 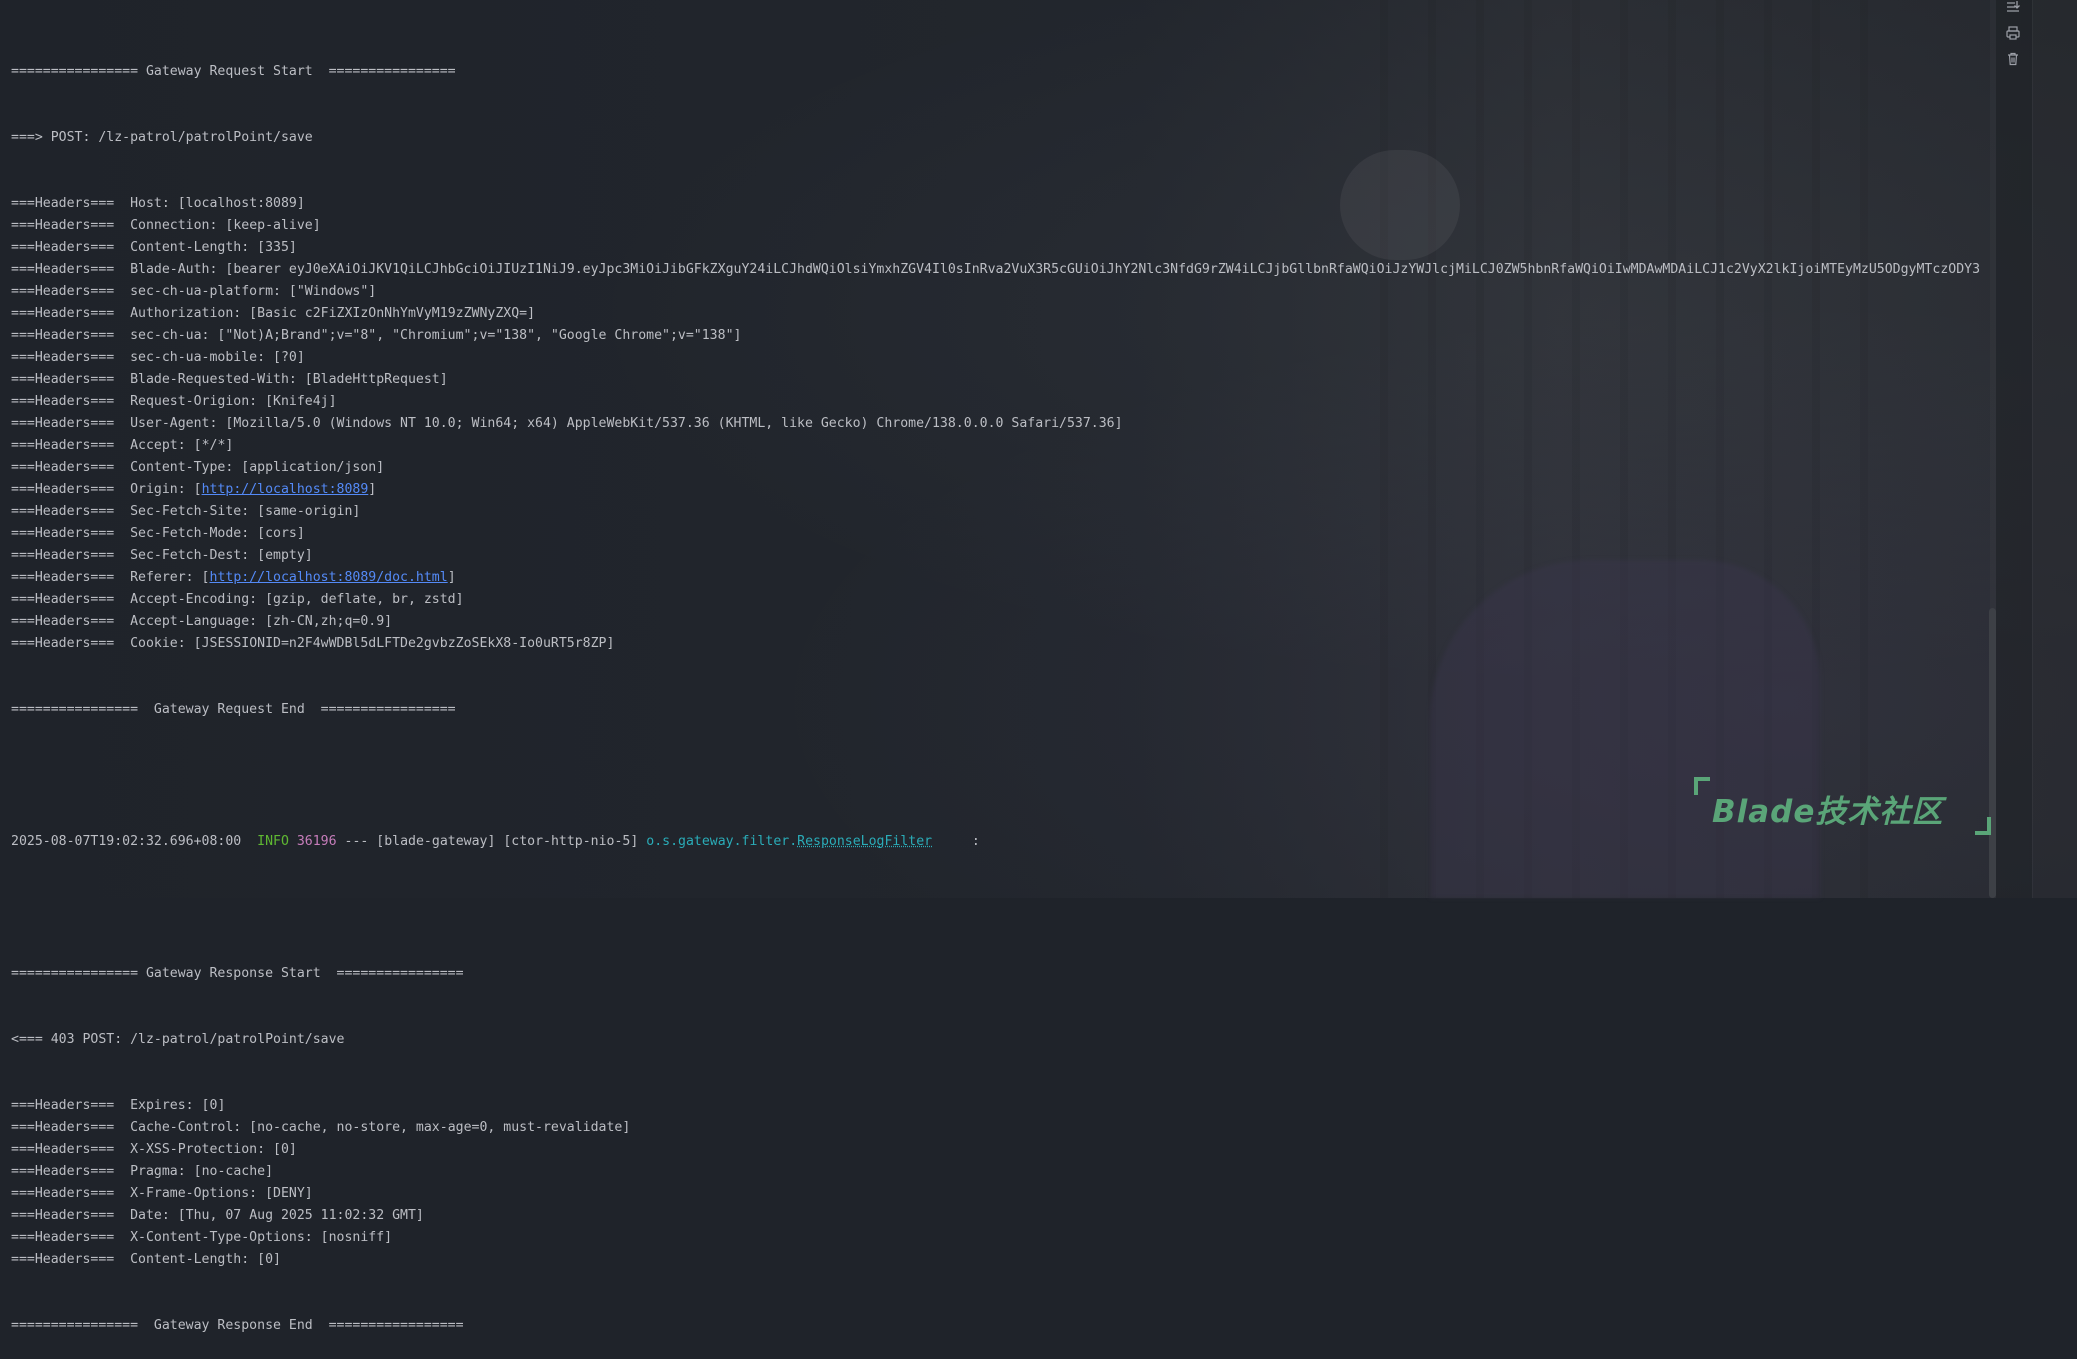 I want to click on watermark-text: Blade技术社区, so click(x=1828, y=812).